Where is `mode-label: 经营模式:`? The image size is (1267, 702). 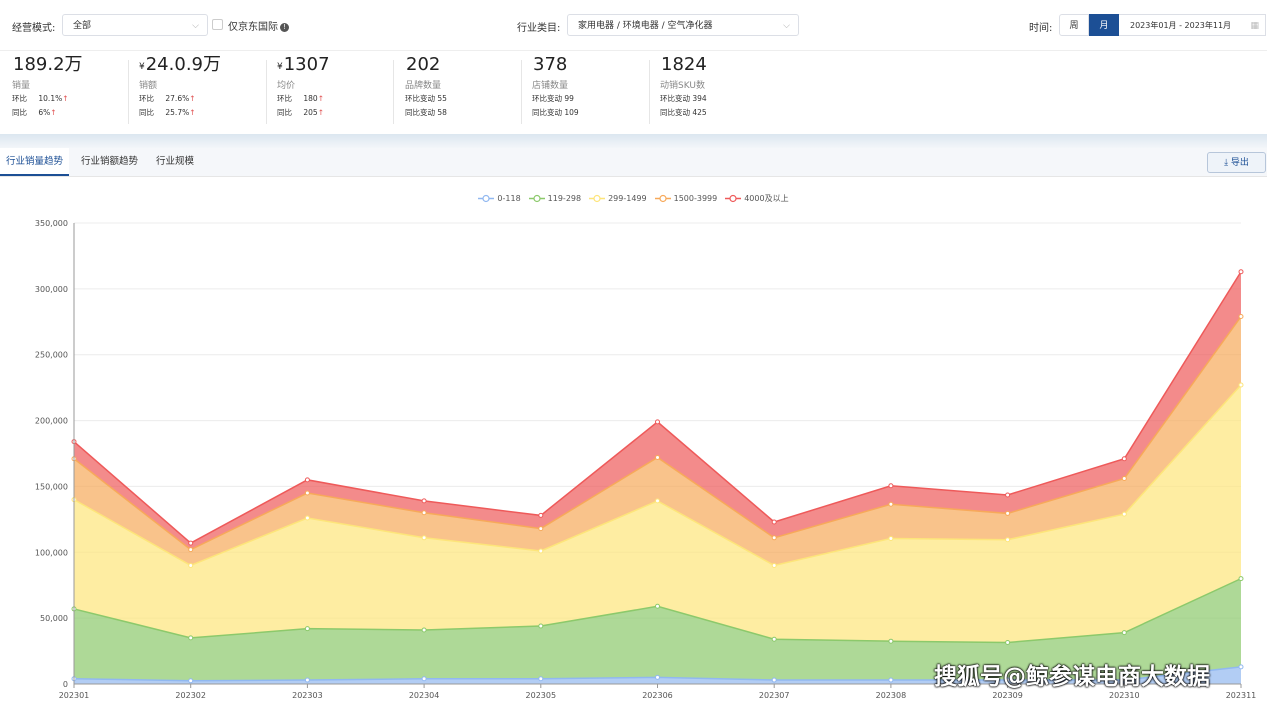 mode-label: 经营模式: is located at coordinates (34, 28).